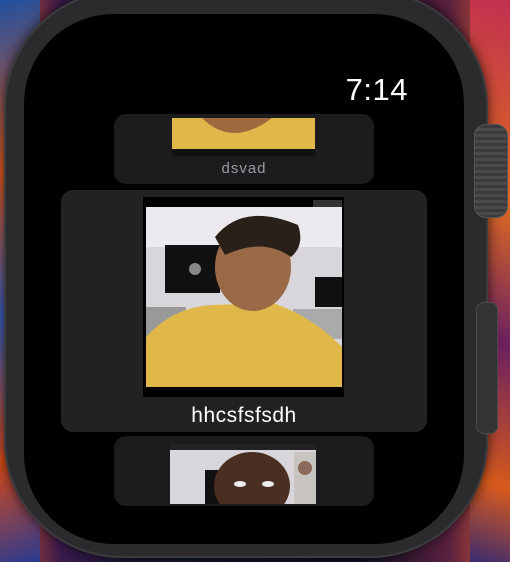 The image size is (510, 562). What do you see at coordinates (243, 474) in the screenshot?
I see `participant-video-third` at bounding box center [243, 474].